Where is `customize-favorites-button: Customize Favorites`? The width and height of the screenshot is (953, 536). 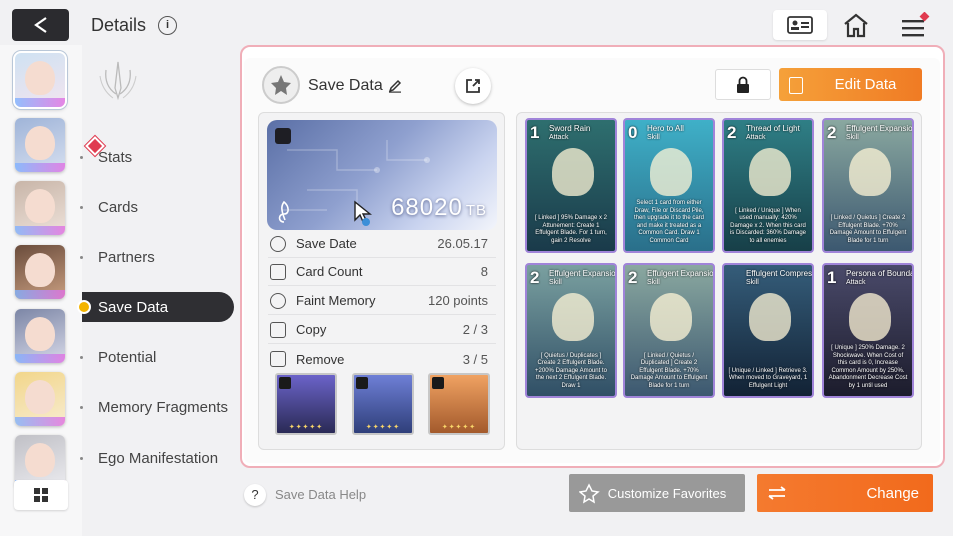
customize-favorites-button: Customize Favorites is located at coordinates (657, 493).